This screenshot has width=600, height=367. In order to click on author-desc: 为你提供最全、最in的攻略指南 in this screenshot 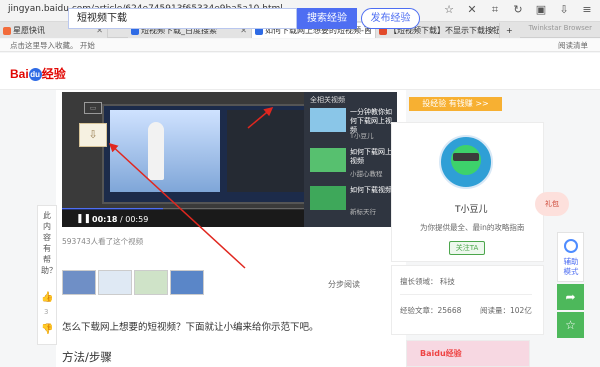, I will do `click(472, 227)`.